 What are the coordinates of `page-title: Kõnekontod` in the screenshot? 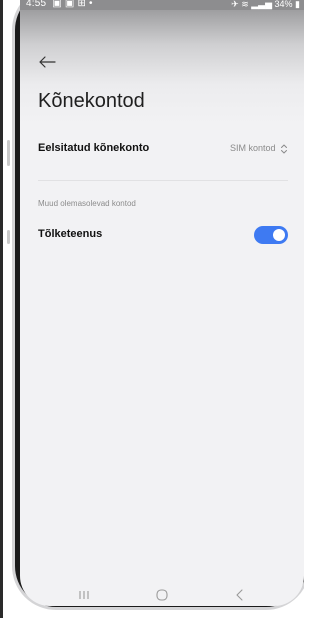 It's located at (91, 101).